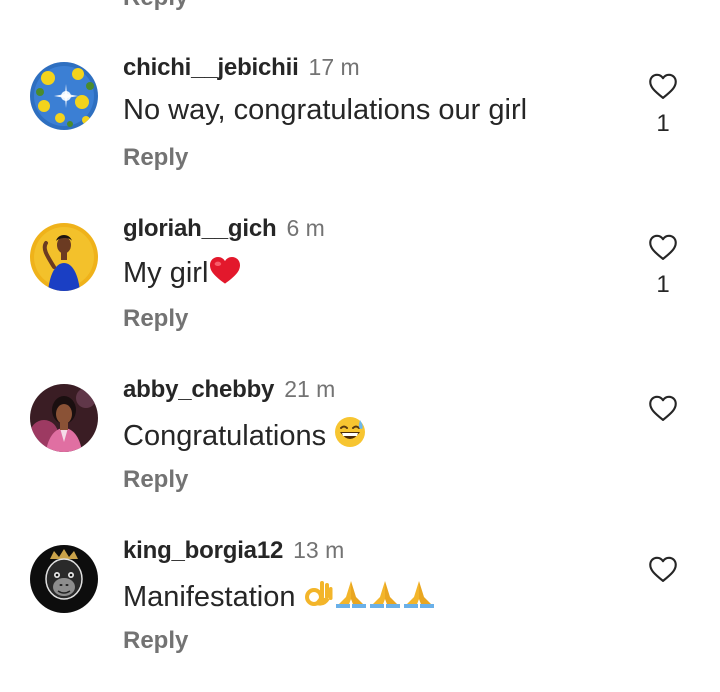 The width and height of the screenshot is (720, 692). Describe the element at coordinates (155, 6) in the screenshot. I see `reply-button-partial: Reply` at that location.